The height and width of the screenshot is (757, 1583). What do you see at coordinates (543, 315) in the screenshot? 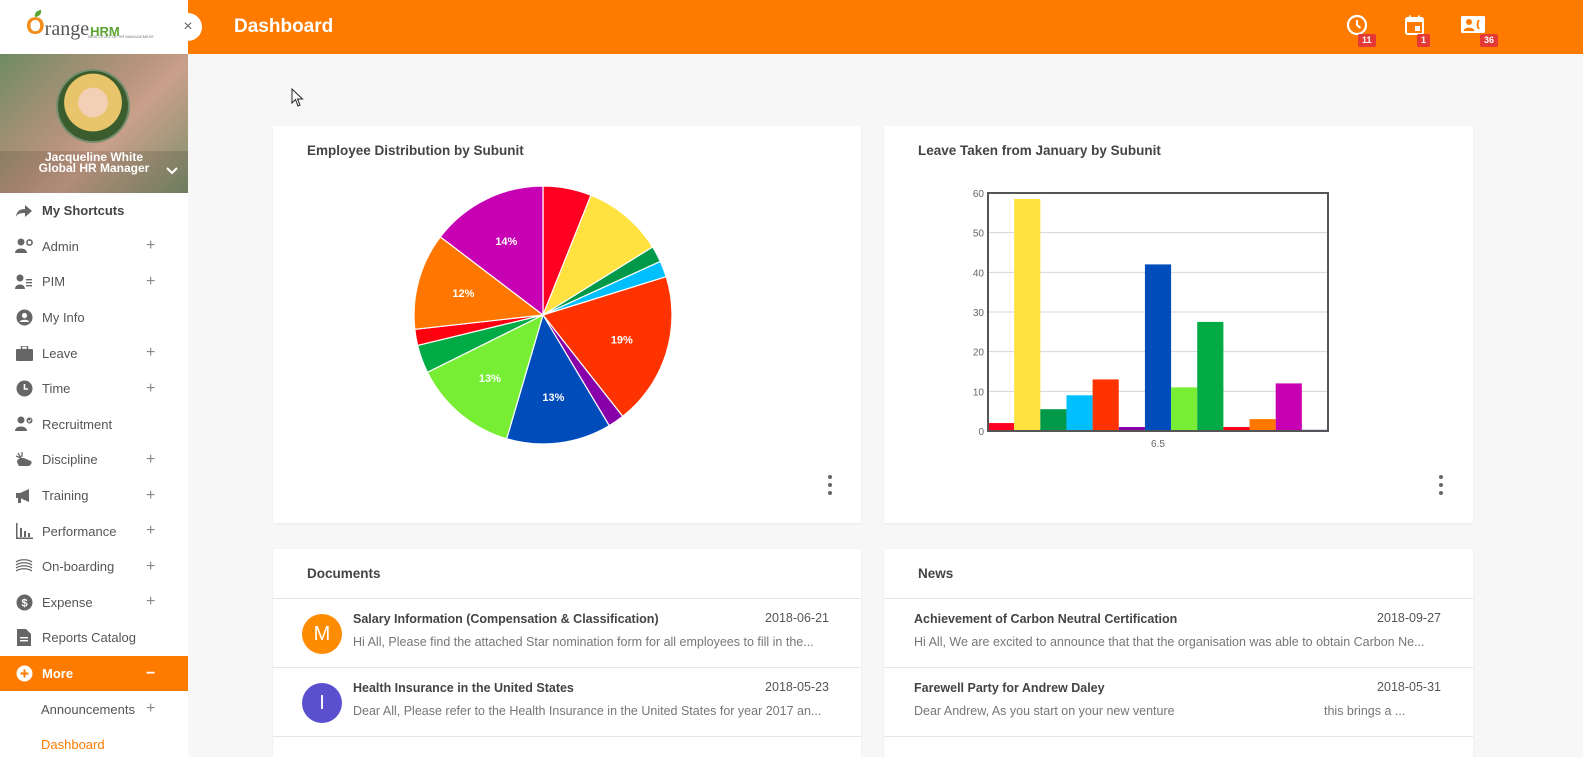
I see `pie-chart: 19% 13% 13% 12% 14%` at bounding box center [543, 315].